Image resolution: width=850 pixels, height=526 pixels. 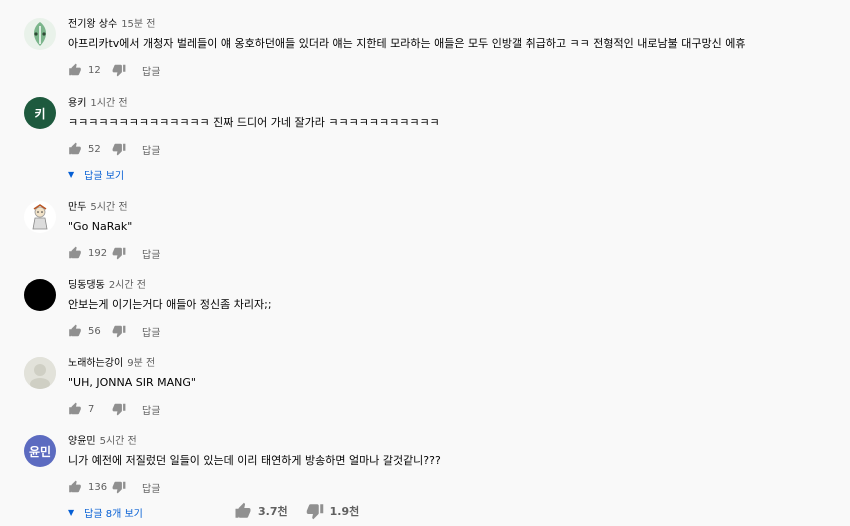 What do you see at coordinates (141, 363) in the screenshot?
I see `comment-timestamp: 9분 전` at bounding box center [141, 363].